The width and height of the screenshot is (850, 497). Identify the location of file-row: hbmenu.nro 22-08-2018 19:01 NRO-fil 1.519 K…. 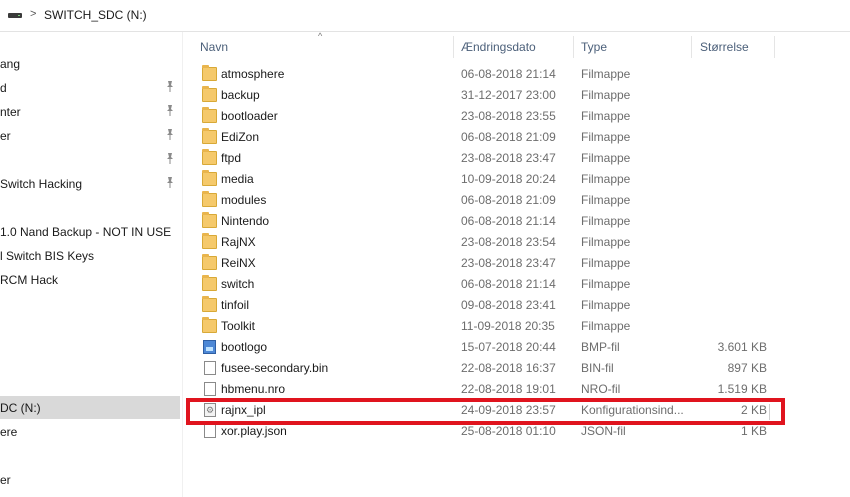
(494, 389).